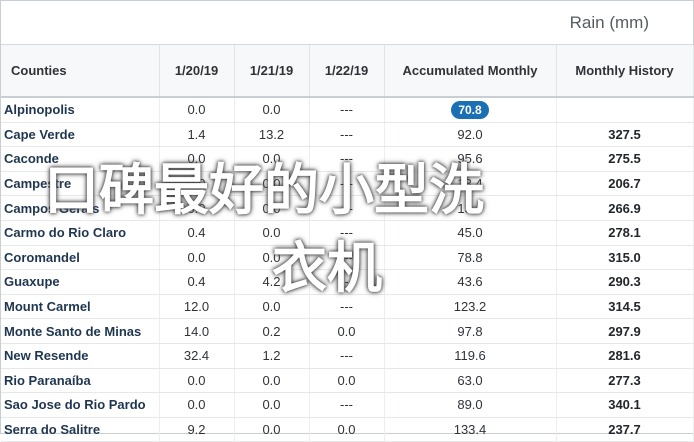 This screenshot has width=694, height=442. I want to click on county-name: Monte Santo de Minas, so click(80, 331).